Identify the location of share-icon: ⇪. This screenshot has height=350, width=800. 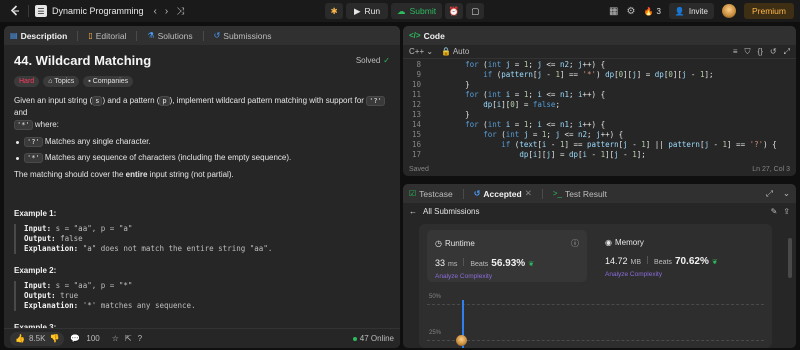
(786, 211).